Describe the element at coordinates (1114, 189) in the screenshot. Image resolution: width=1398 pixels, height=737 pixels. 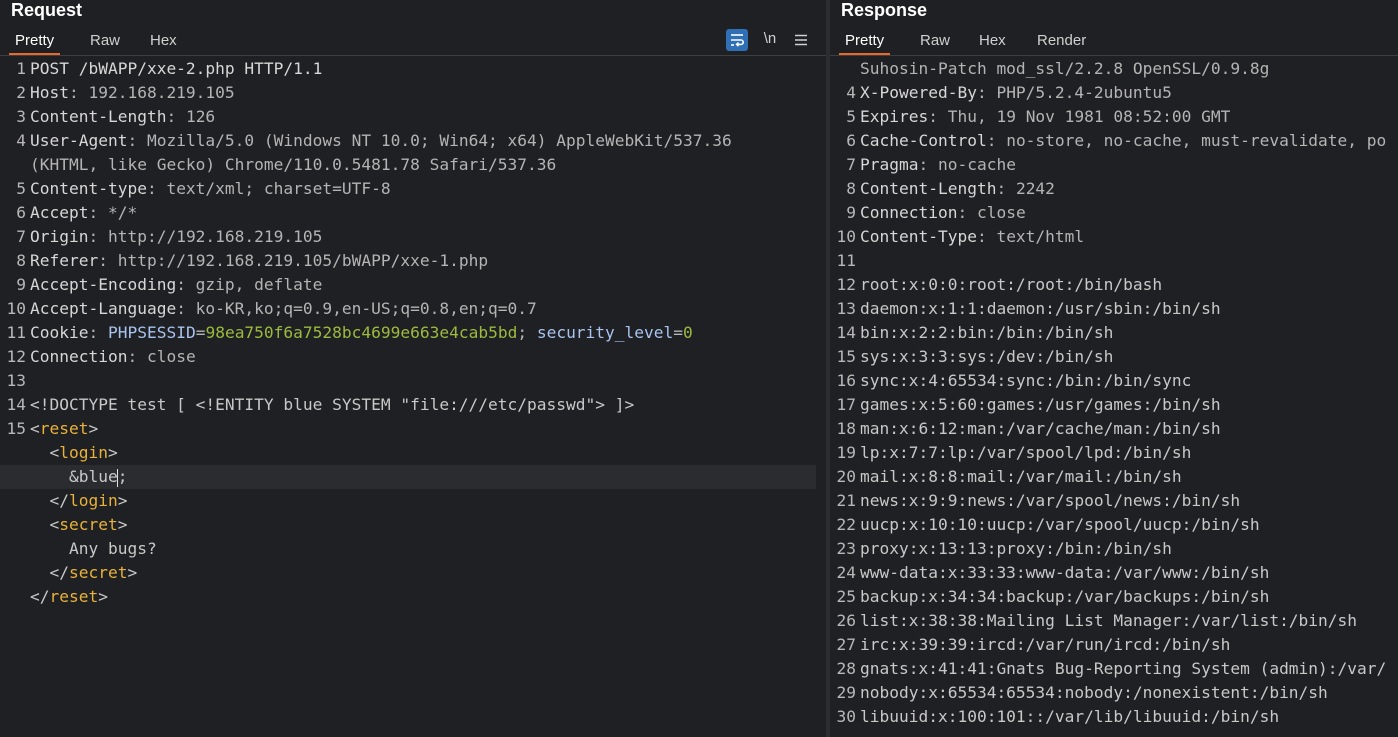
I see `response-code-line: 8 Content-Length: 2242` at that location.